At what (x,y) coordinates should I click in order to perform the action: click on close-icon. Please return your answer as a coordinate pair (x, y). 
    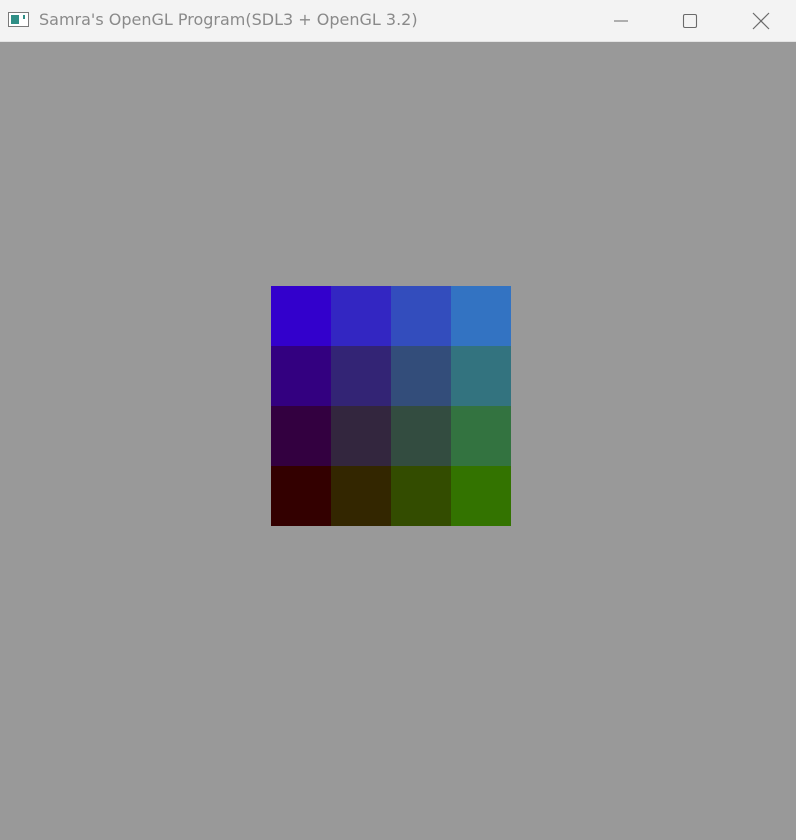
    Looking at the image, I should click on (761, 21).